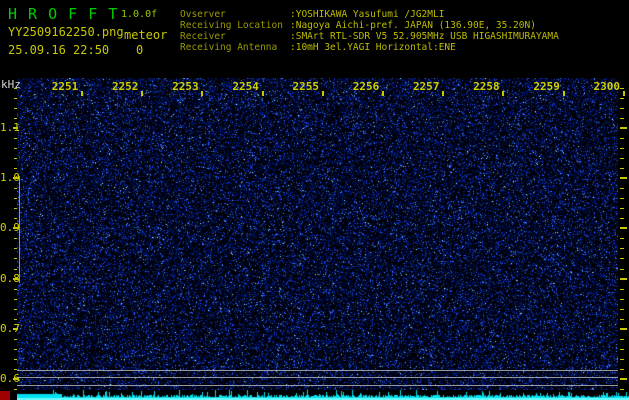  What do you see at coordinates (306, 86) in the screenshot?
I see `x-tick-label: 2255` at bounding box center [306, 86].